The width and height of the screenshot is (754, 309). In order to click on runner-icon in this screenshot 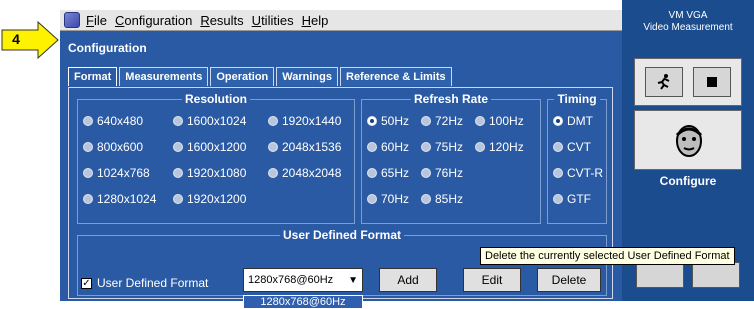, I will do `click(663, 82)`.